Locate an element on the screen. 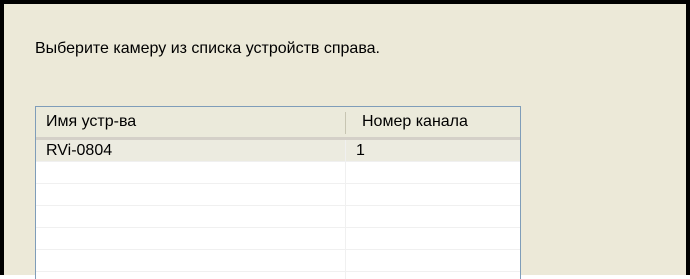 The image size is (690, 279). device-name-cell: RVi-0804 is located at coordinates (79, 150).